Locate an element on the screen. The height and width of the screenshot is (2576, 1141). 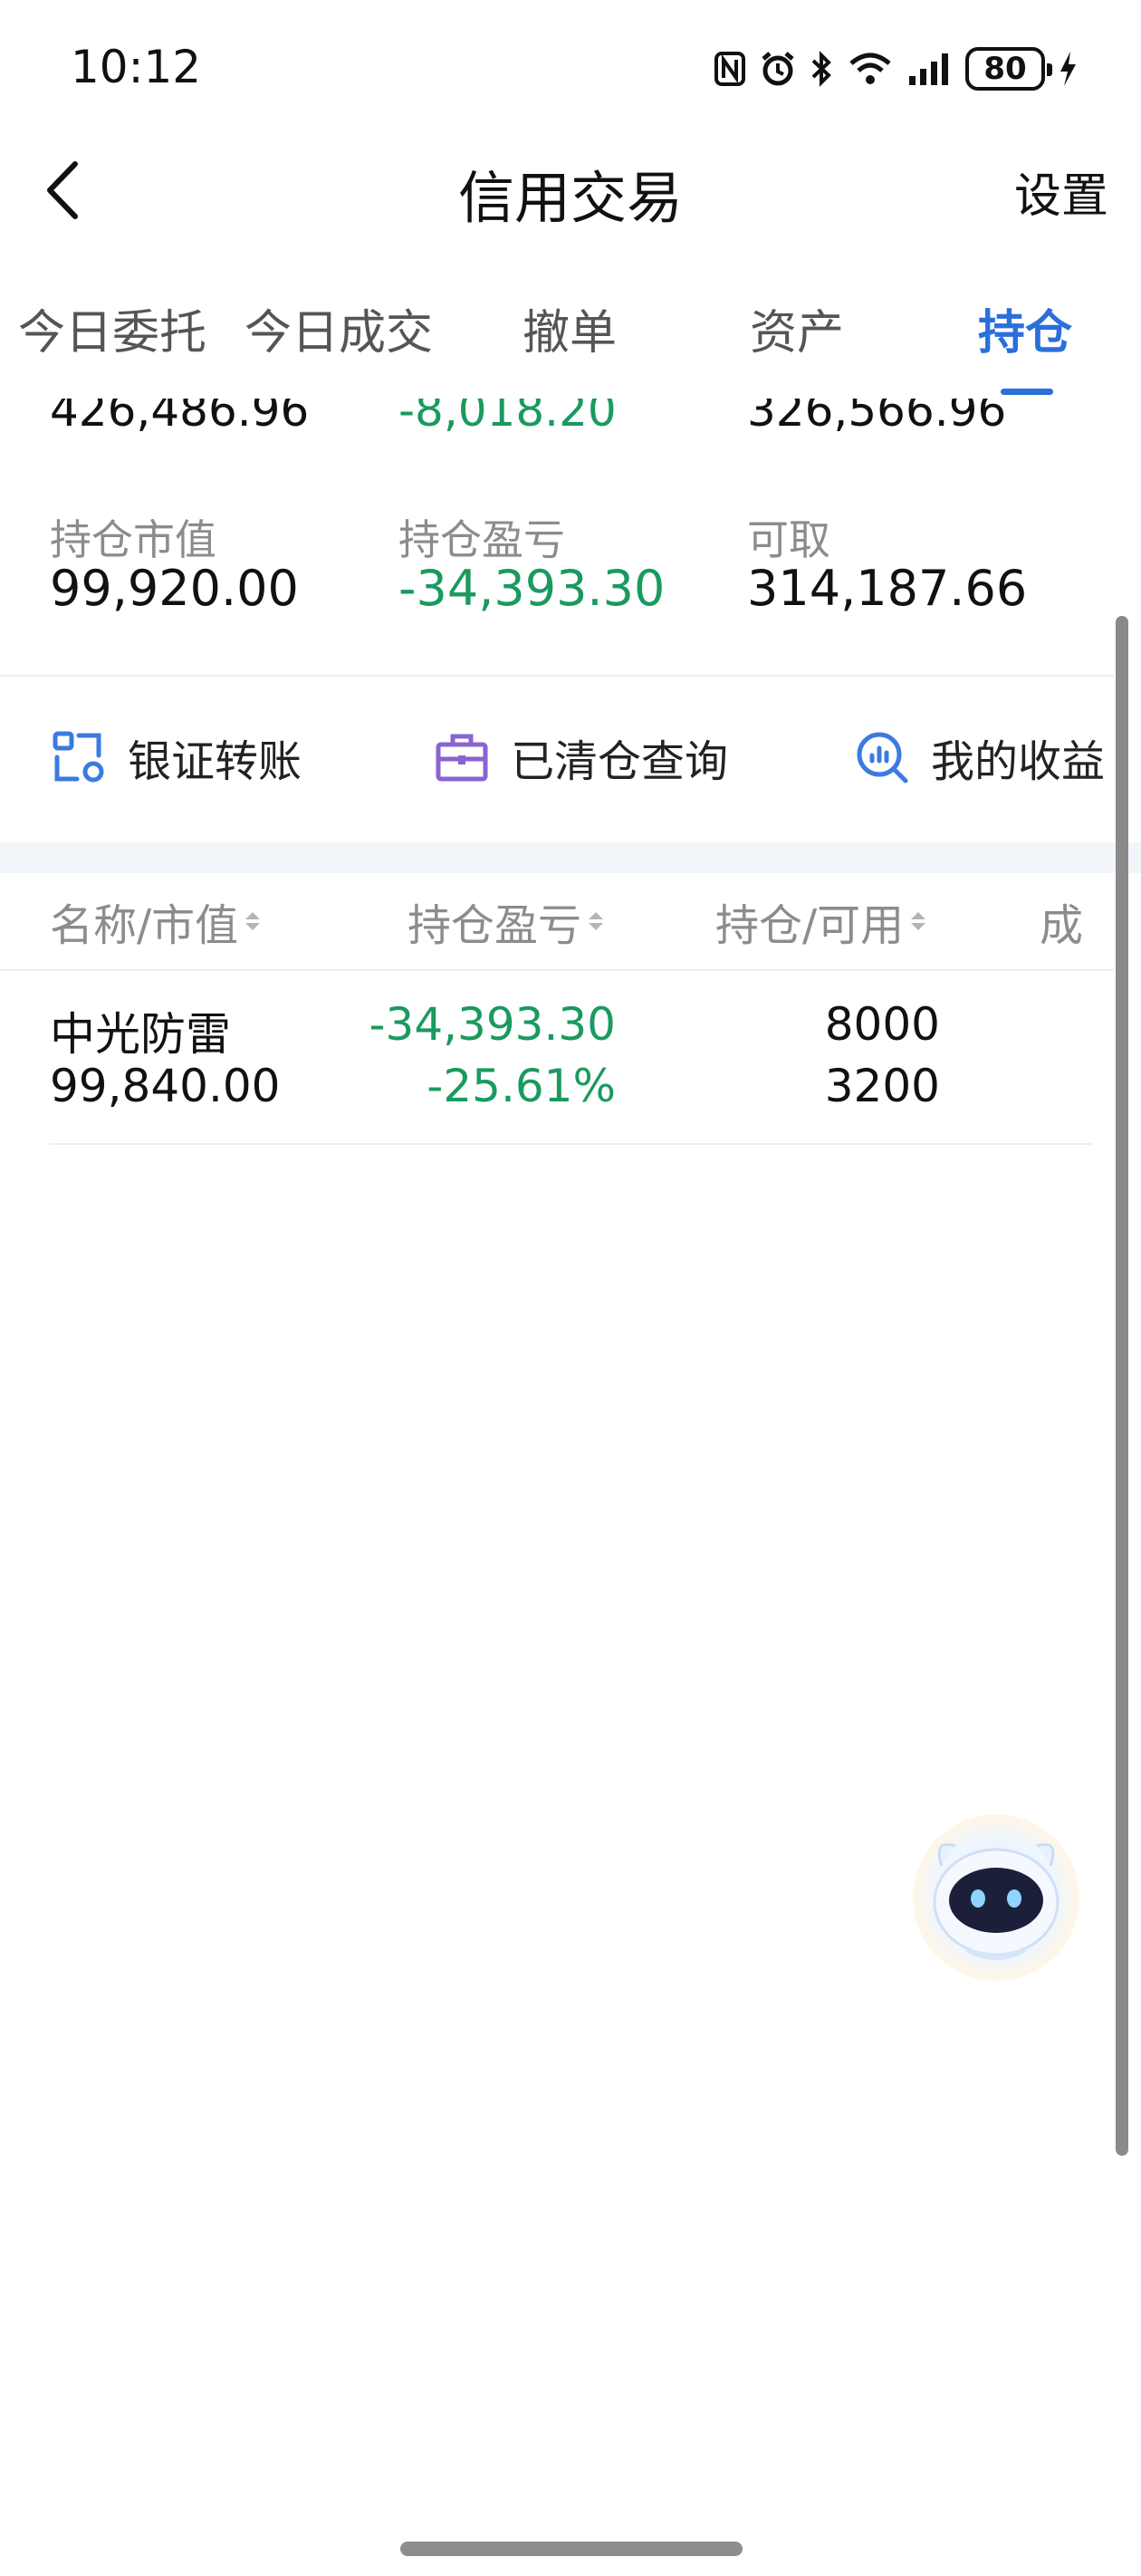
header-pnl-label: 持仓盈亏 is located at coordinates (495, 925).